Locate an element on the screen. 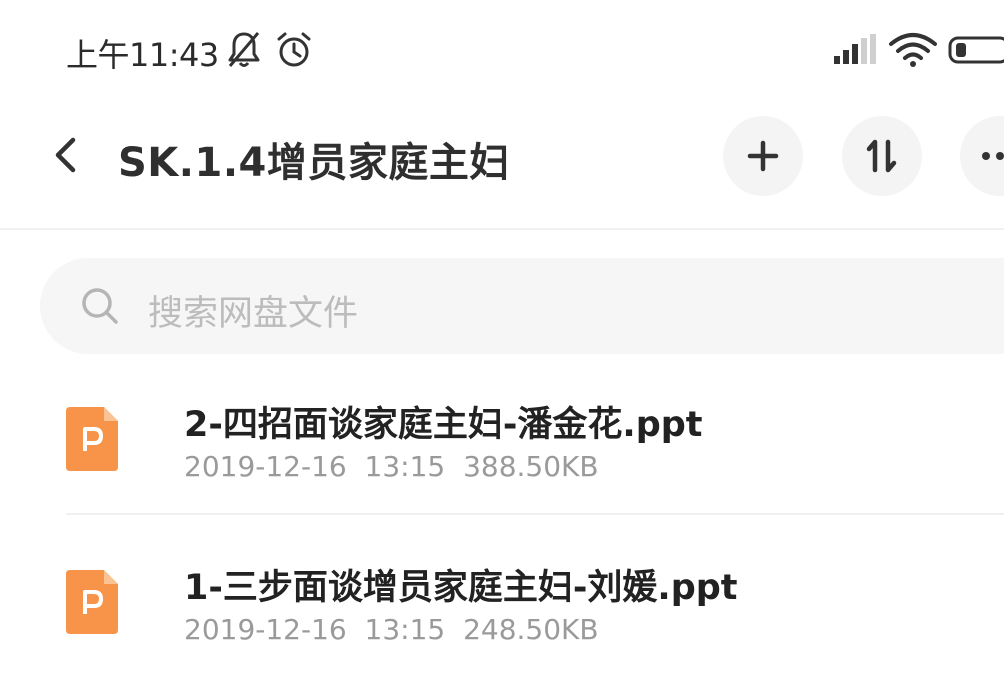 The image size is (1004, 683). search-placeholder: 搜索网盘文件 is located at coordinates (253, 314).